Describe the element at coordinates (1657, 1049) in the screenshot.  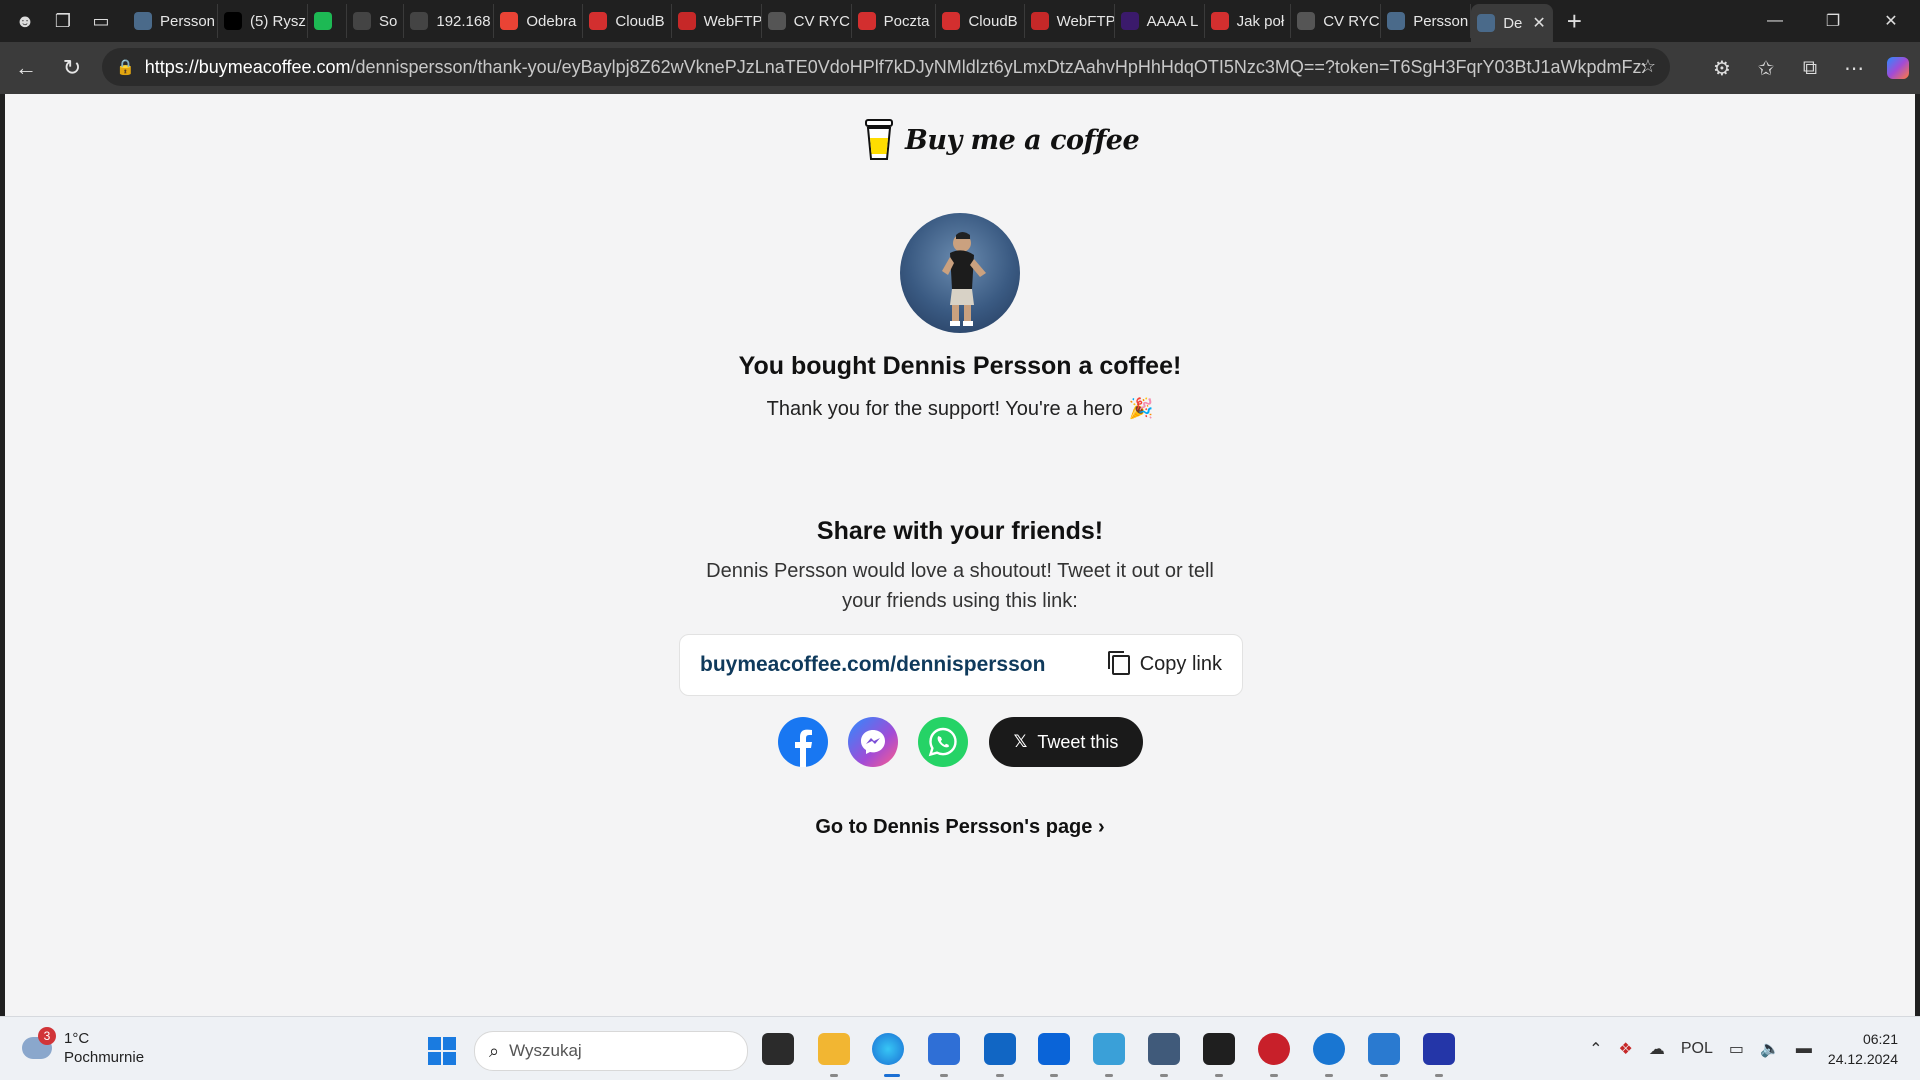
I see `onedrive-cloud-icon: ☁` at that location.